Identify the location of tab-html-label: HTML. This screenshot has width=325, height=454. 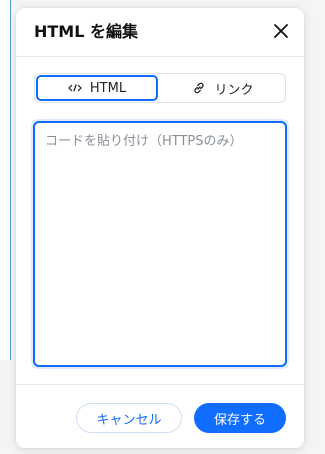
(108, 88).